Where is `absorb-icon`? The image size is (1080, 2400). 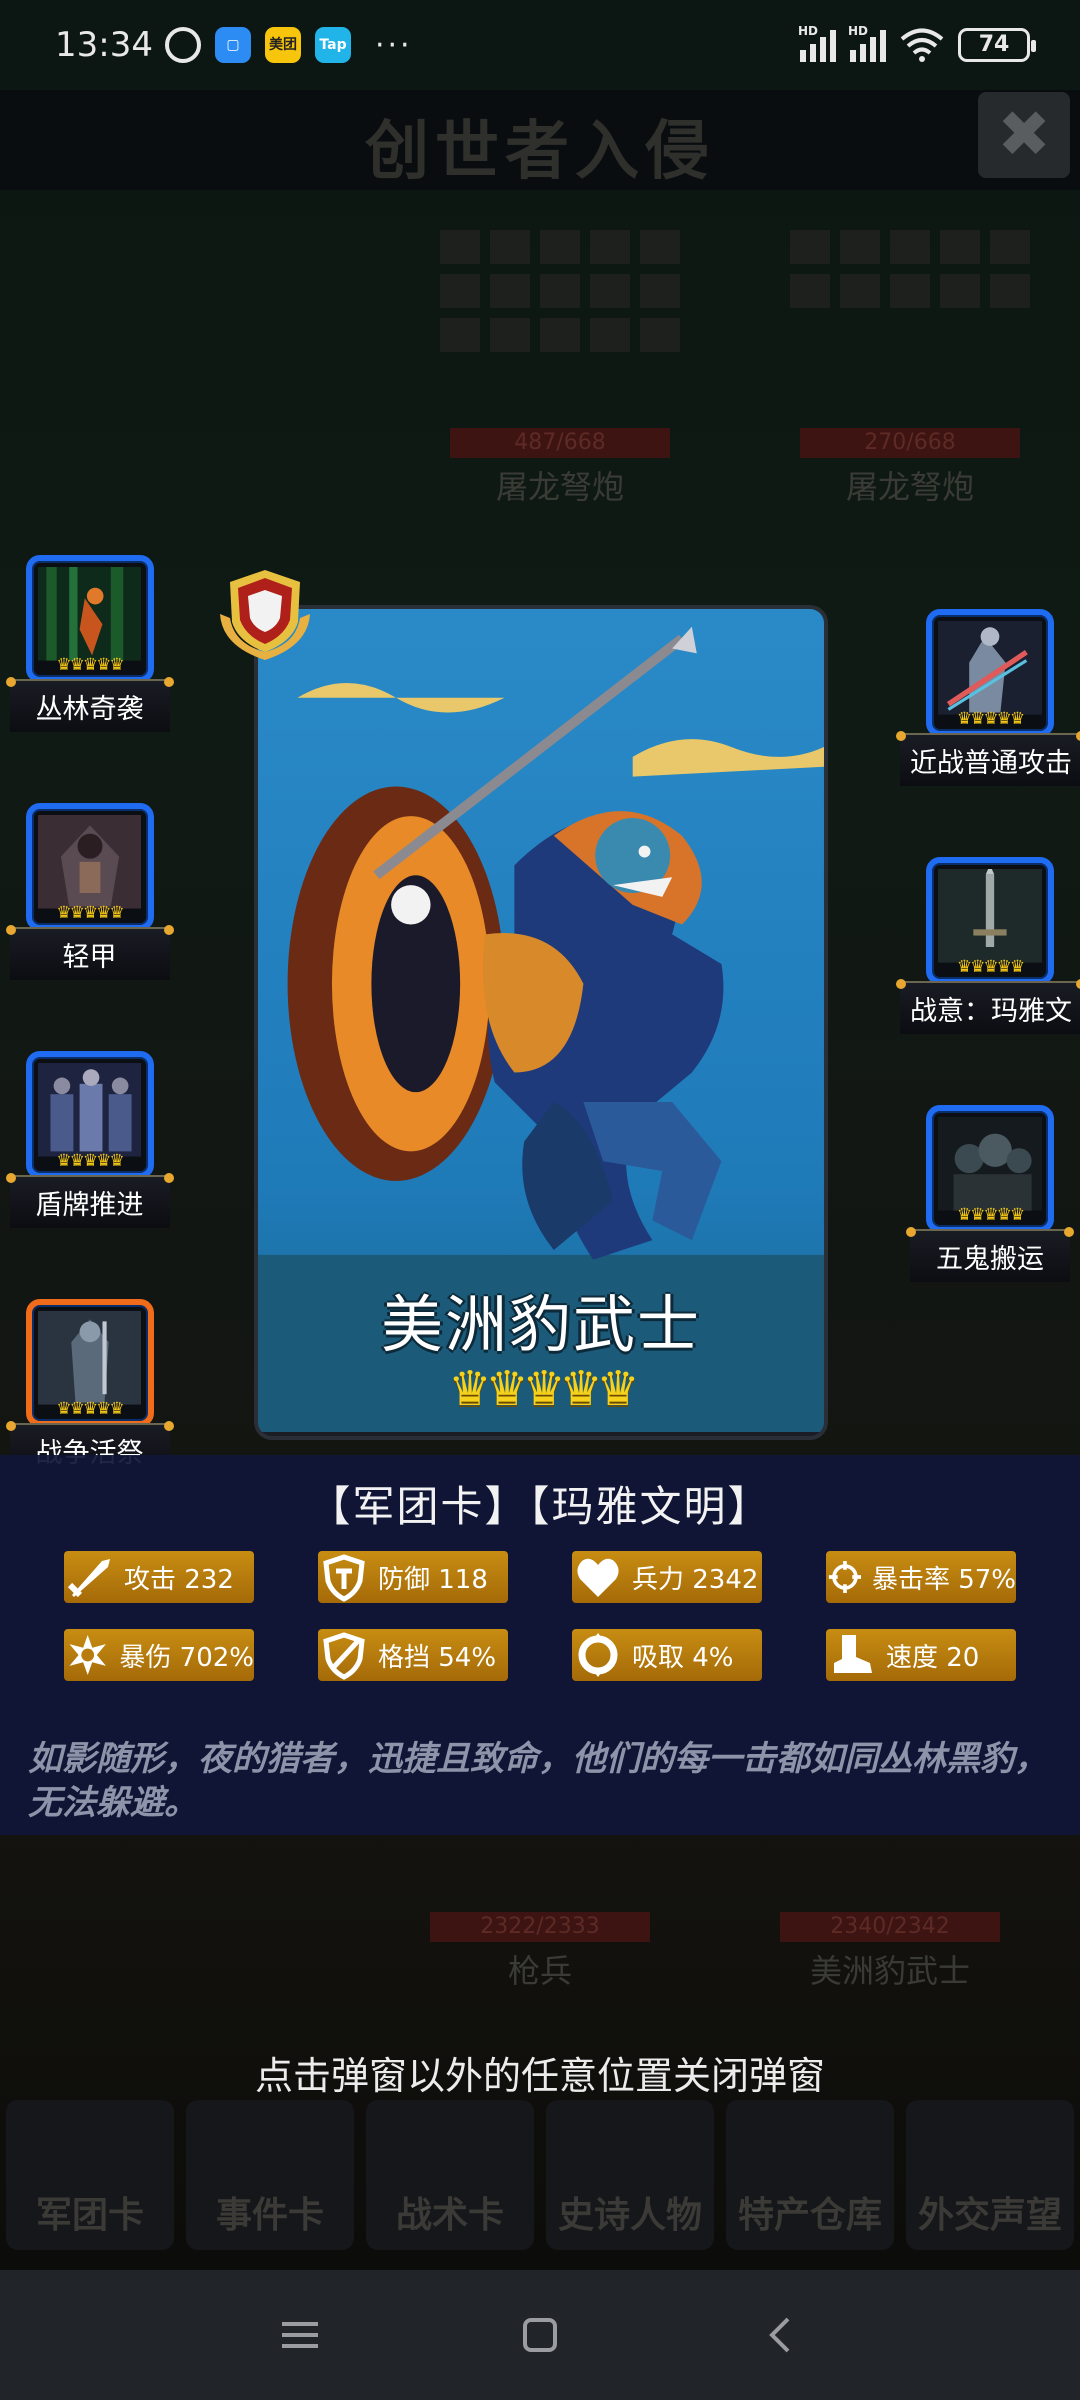 absorb-icon is located at coordinates (598, 1655).